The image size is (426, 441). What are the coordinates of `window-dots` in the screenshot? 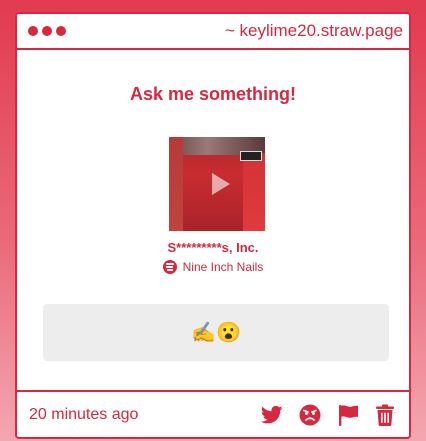 It's located at (47, 31).